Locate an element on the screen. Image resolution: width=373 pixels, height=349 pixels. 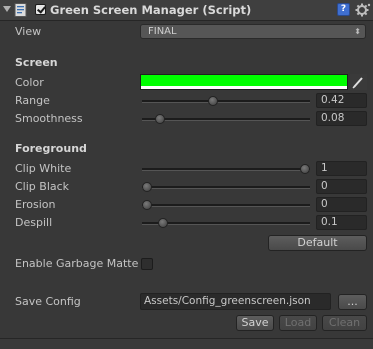
color-label: Color is located at coordinates (29, 82).